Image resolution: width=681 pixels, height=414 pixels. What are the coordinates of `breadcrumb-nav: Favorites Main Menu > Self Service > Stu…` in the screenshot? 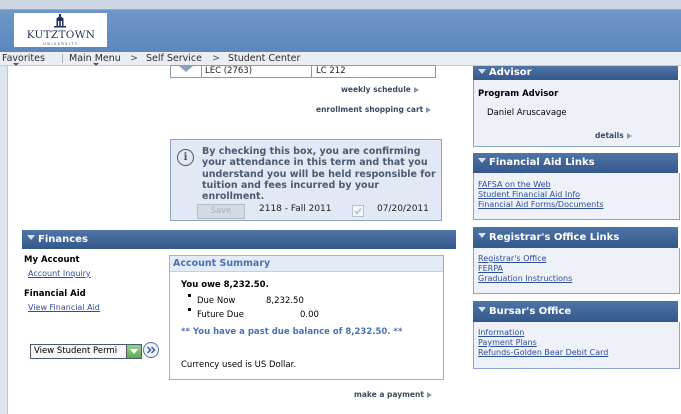 It's located at (340, 59).